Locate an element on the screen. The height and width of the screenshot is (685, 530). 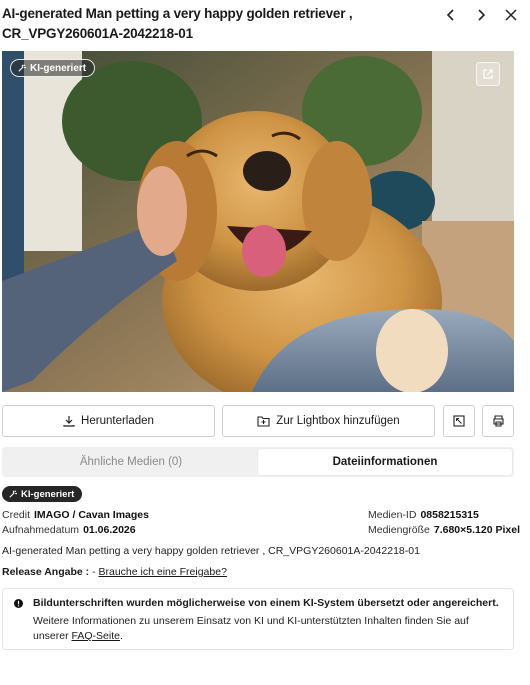
release-dash: - is located at coordinates (94, 572).